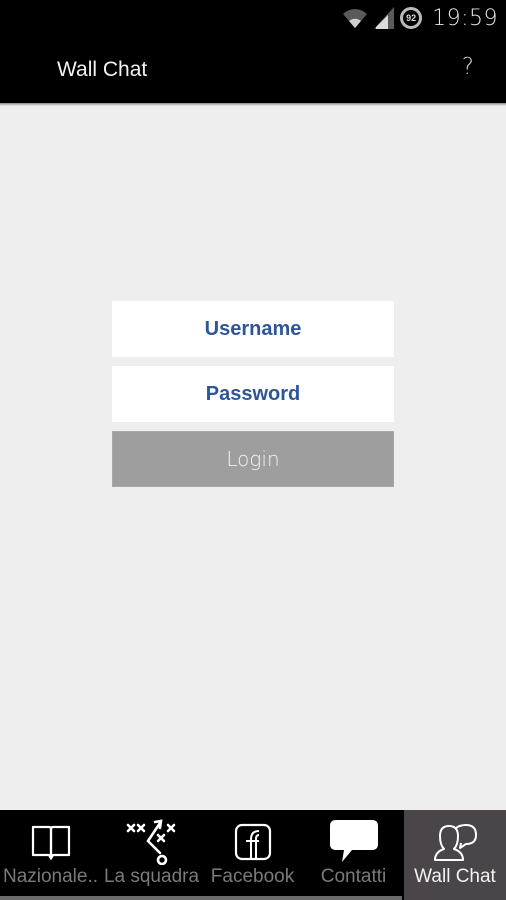  I want to click on tab-contatti: Contatti, so click(353, 855).